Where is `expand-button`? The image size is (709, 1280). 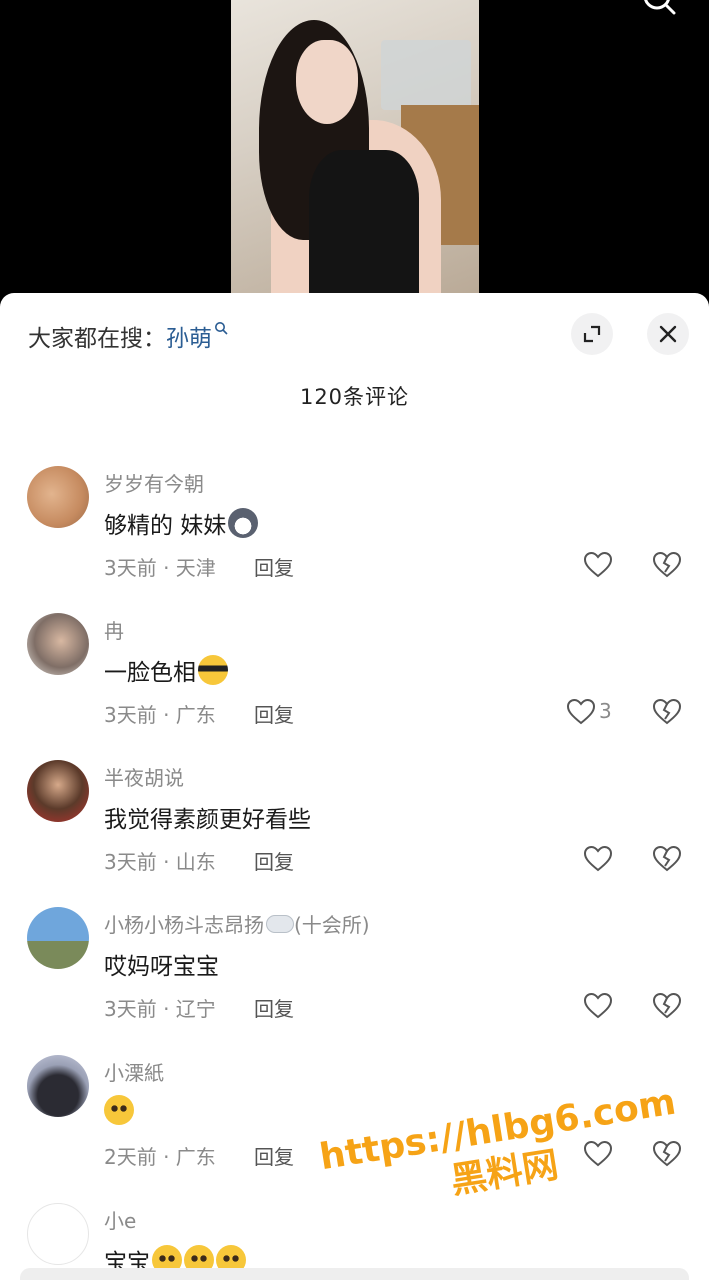
expand-button is located at coordinates (592, 334).